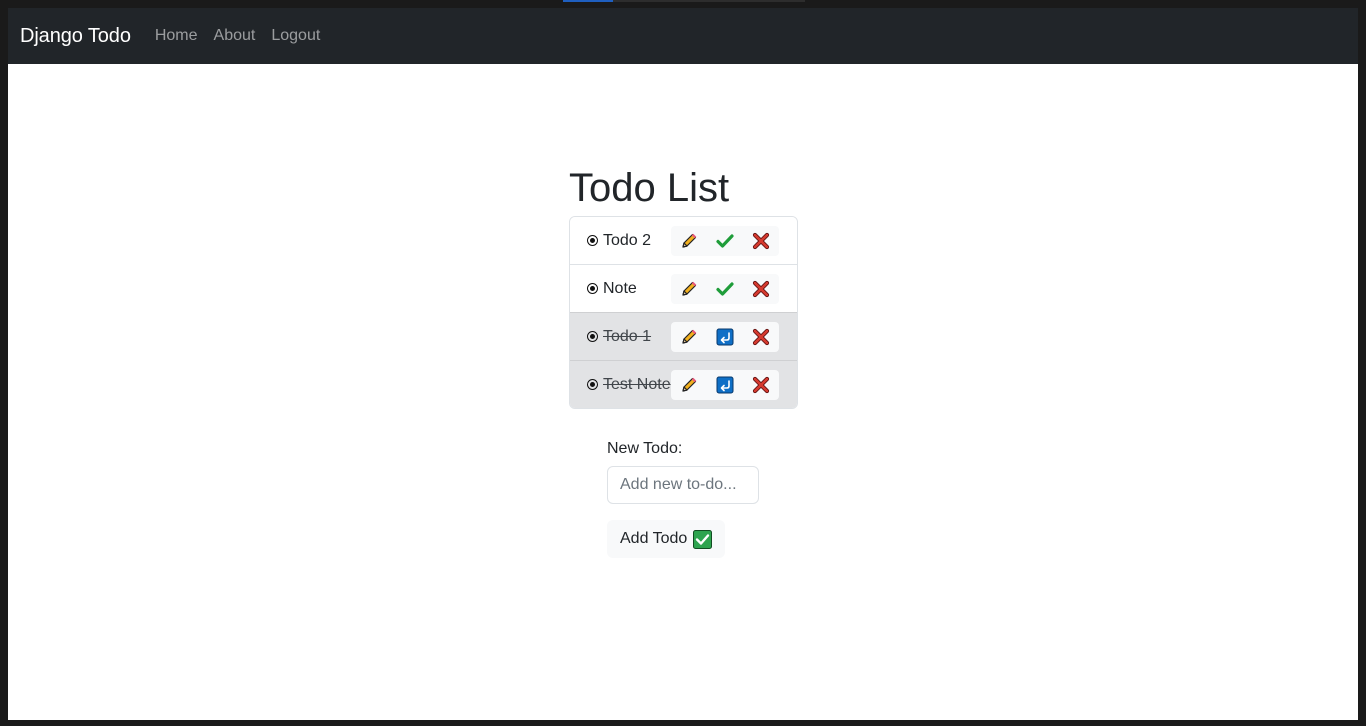  I want to click on navbar: Django Todo Home About Logout, so click(683, 36).